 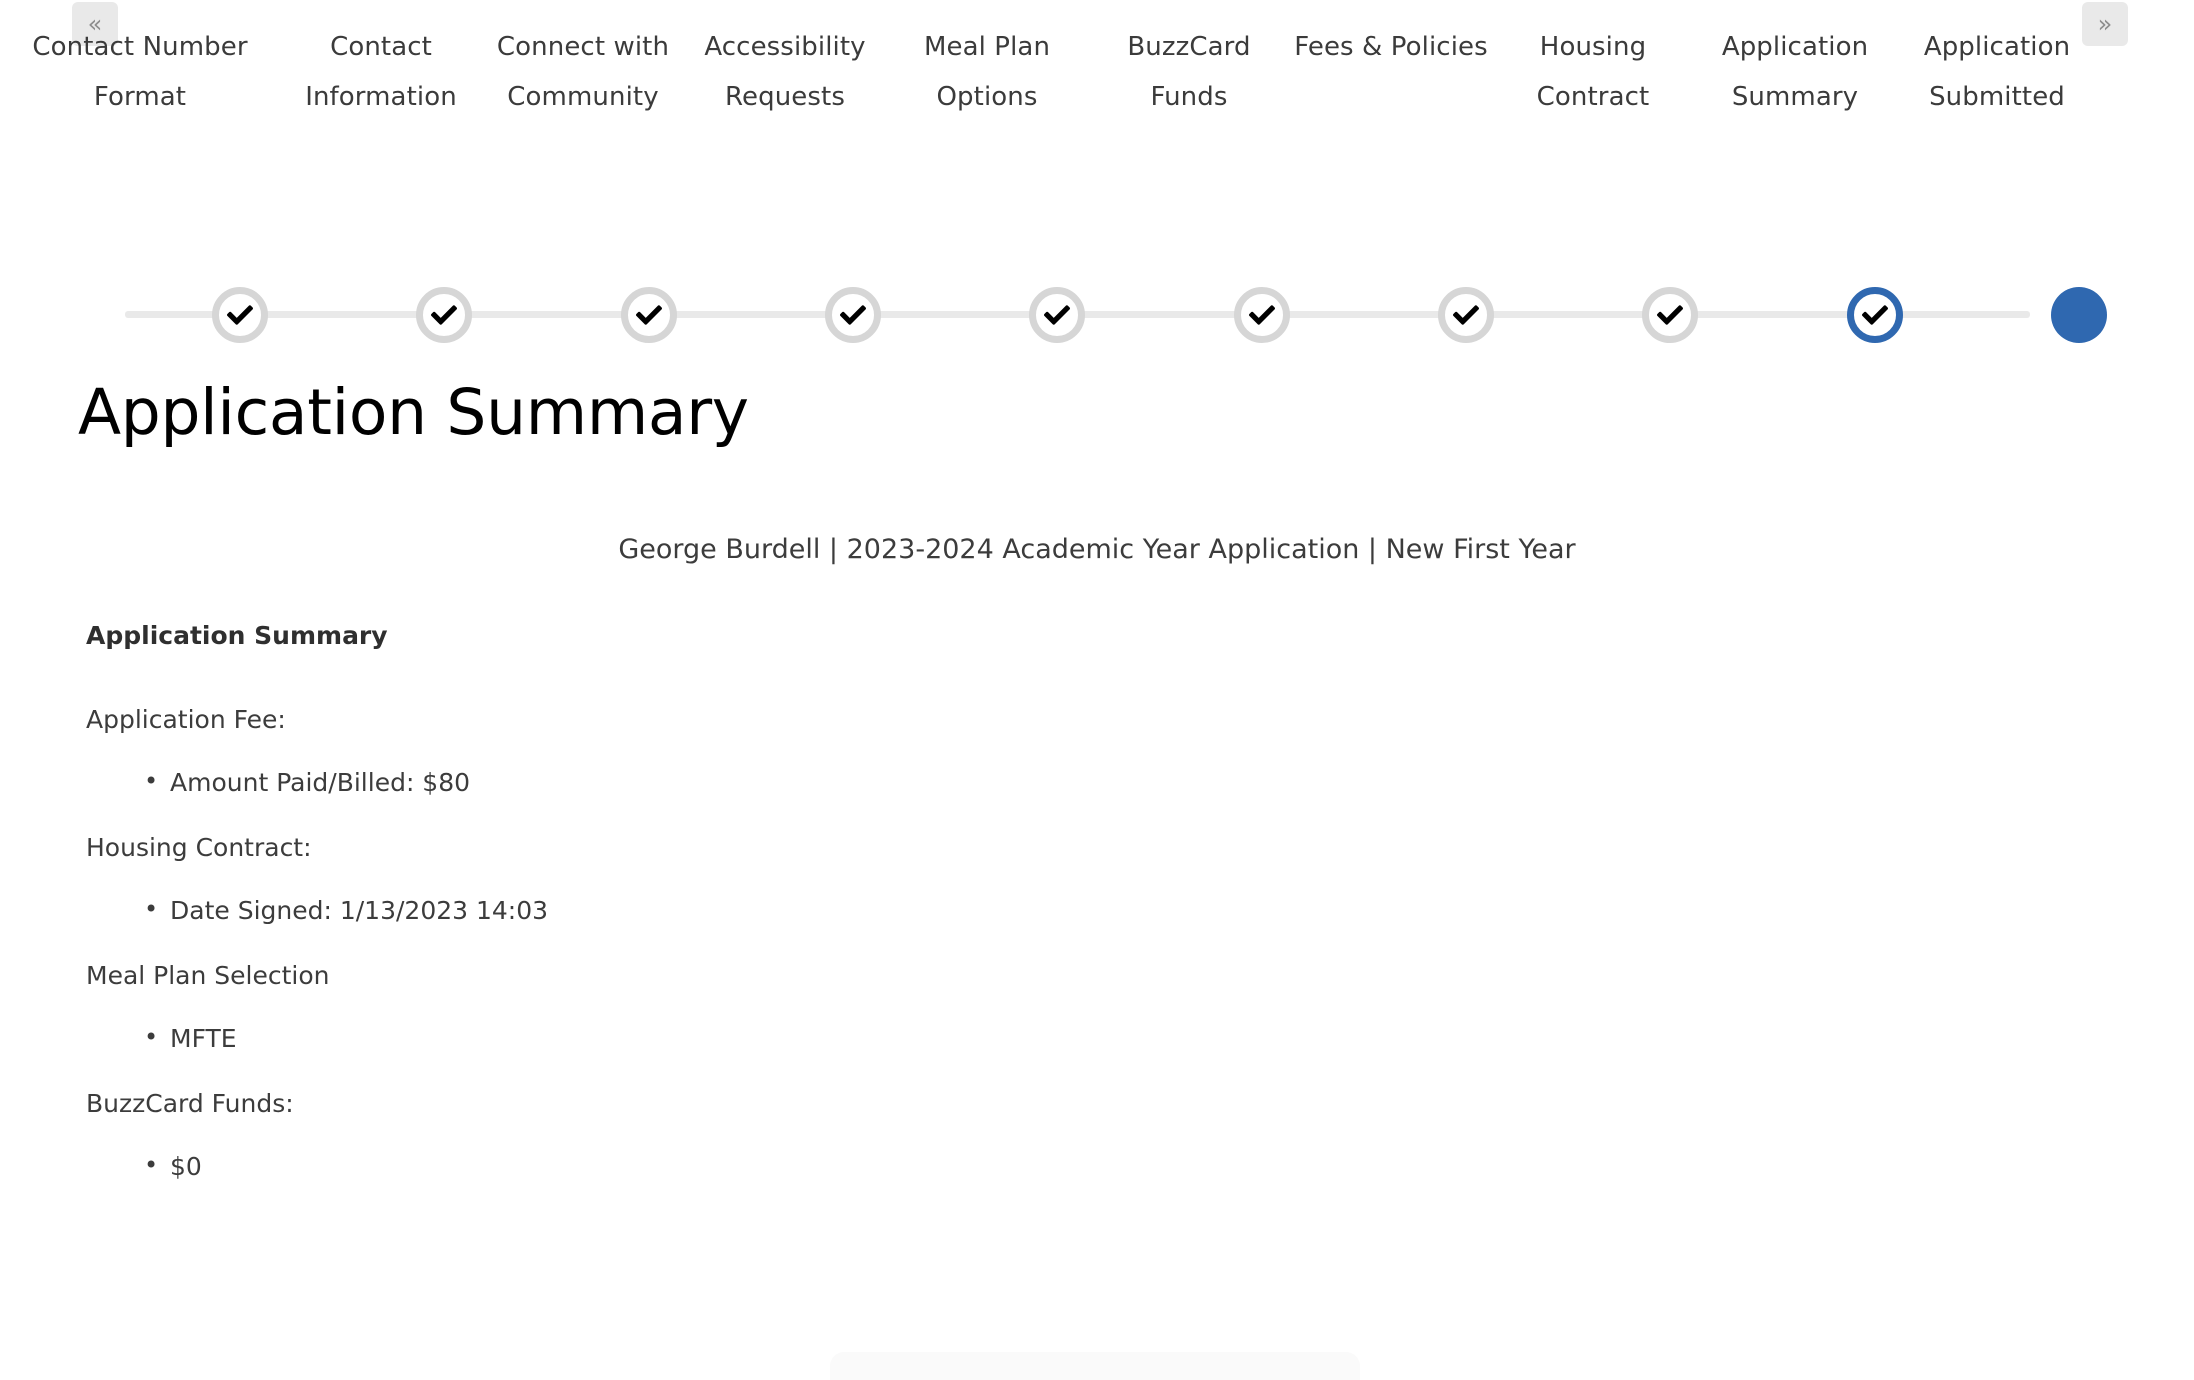 I want to click on step-label-fees-and-policies: Fees & Policies, so click(x=1391, y=72).